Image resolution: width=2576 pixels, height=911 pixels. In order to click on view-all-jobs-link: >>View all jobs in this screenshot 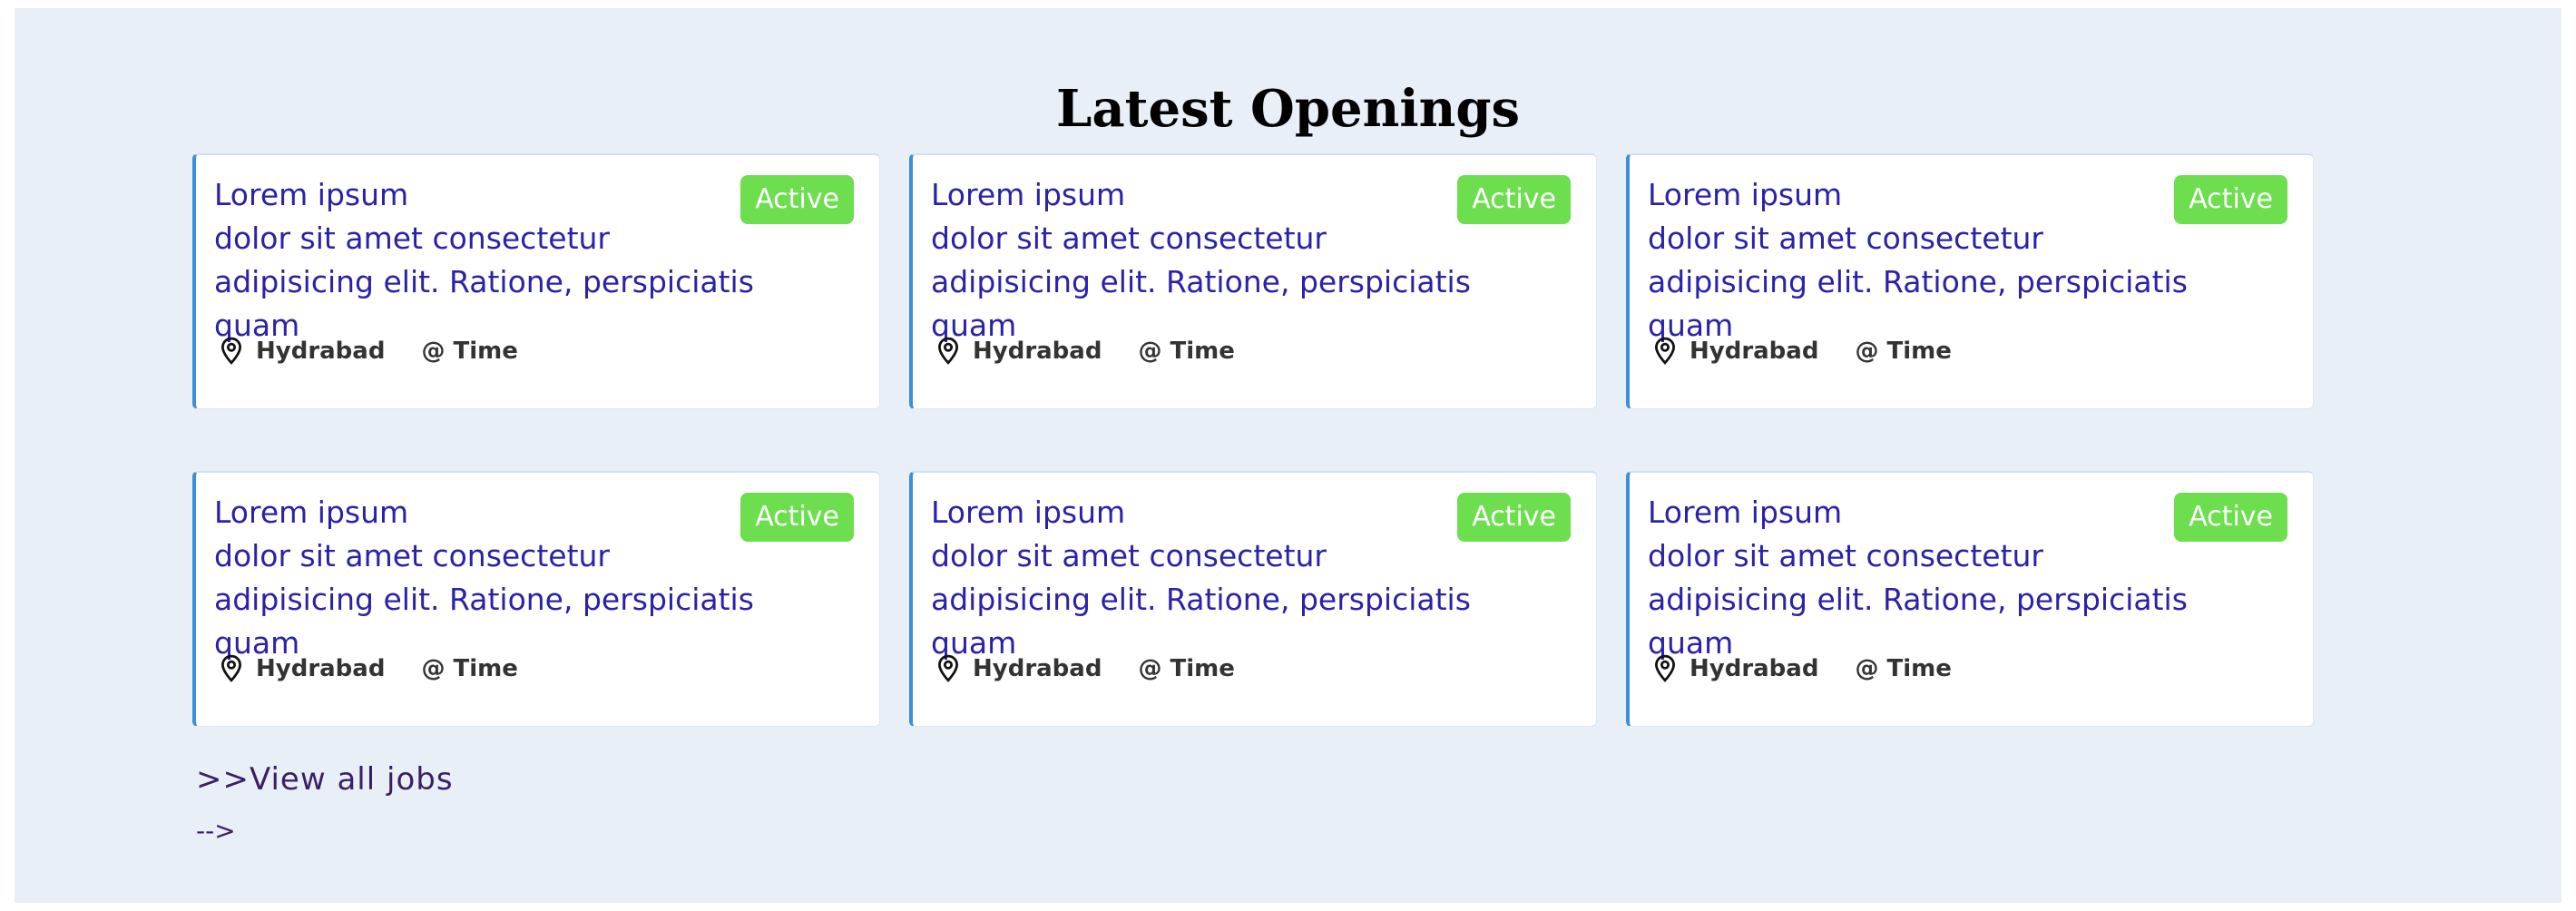, I will do `click(325, 779)`.